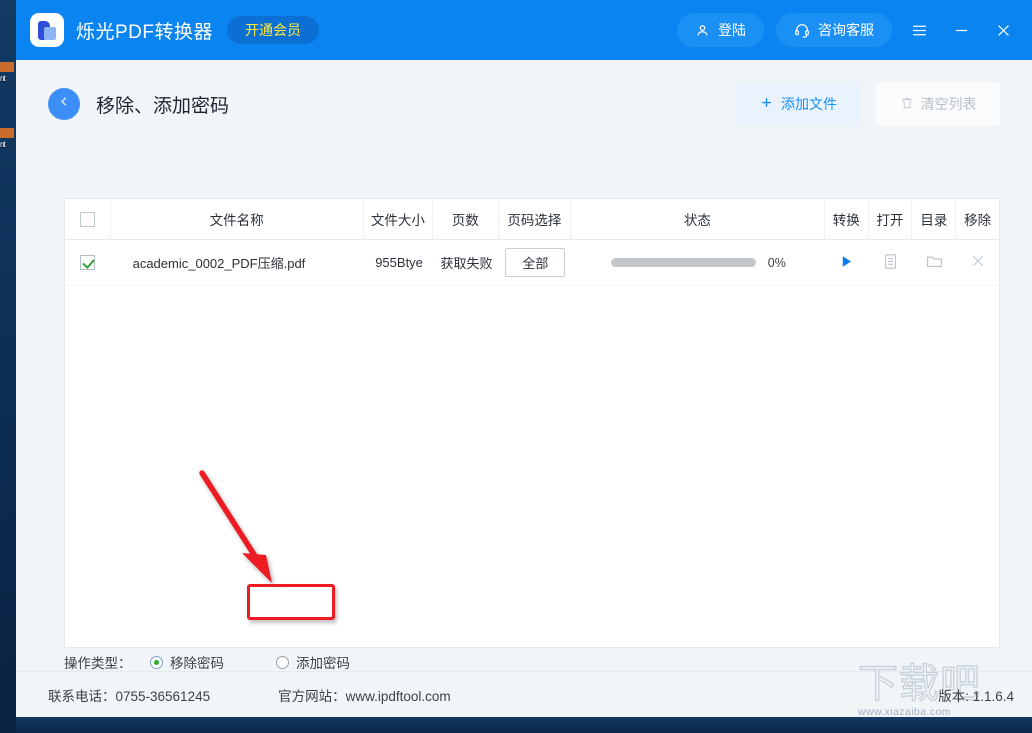 Image resolution: width=1032 pixels, height=733 pixels. I want to click on column-header-filesize: 文件大小, so click(399, 219).